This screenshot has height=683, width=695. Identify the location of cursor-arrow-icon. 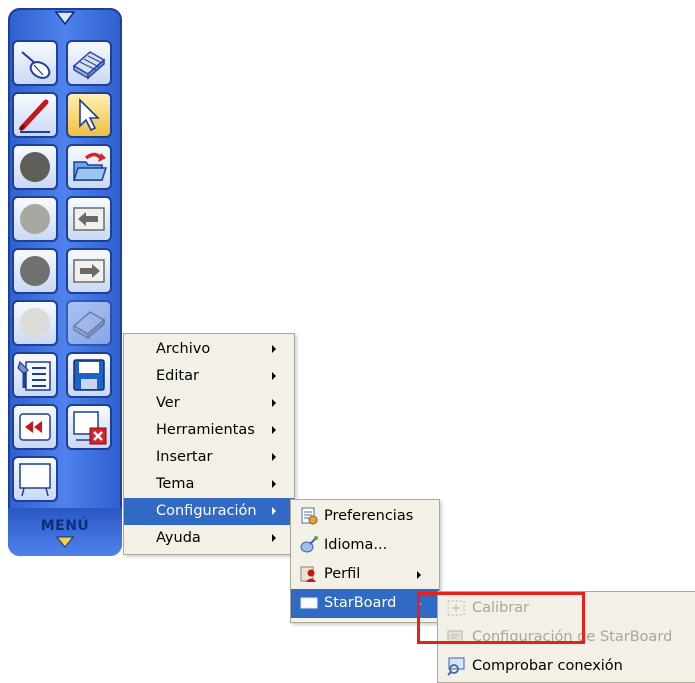
(89, 115).